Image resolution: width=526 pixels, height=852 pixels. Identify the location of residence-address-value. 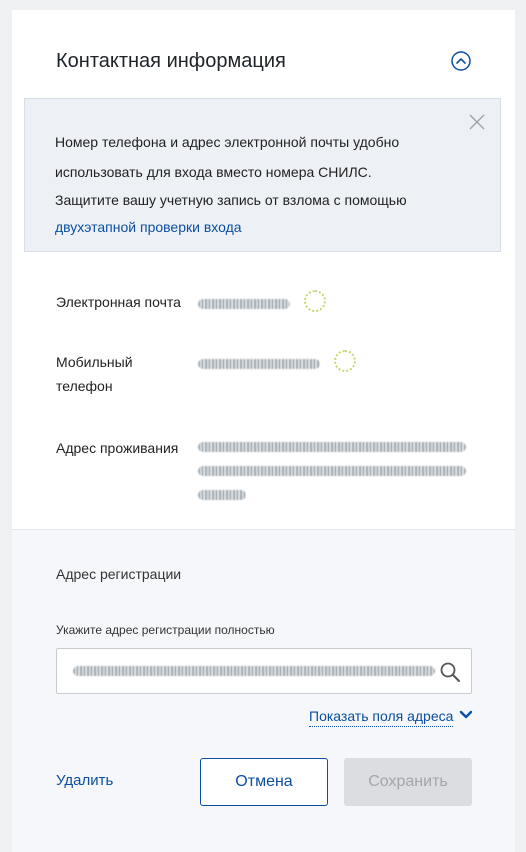
(332, 471).